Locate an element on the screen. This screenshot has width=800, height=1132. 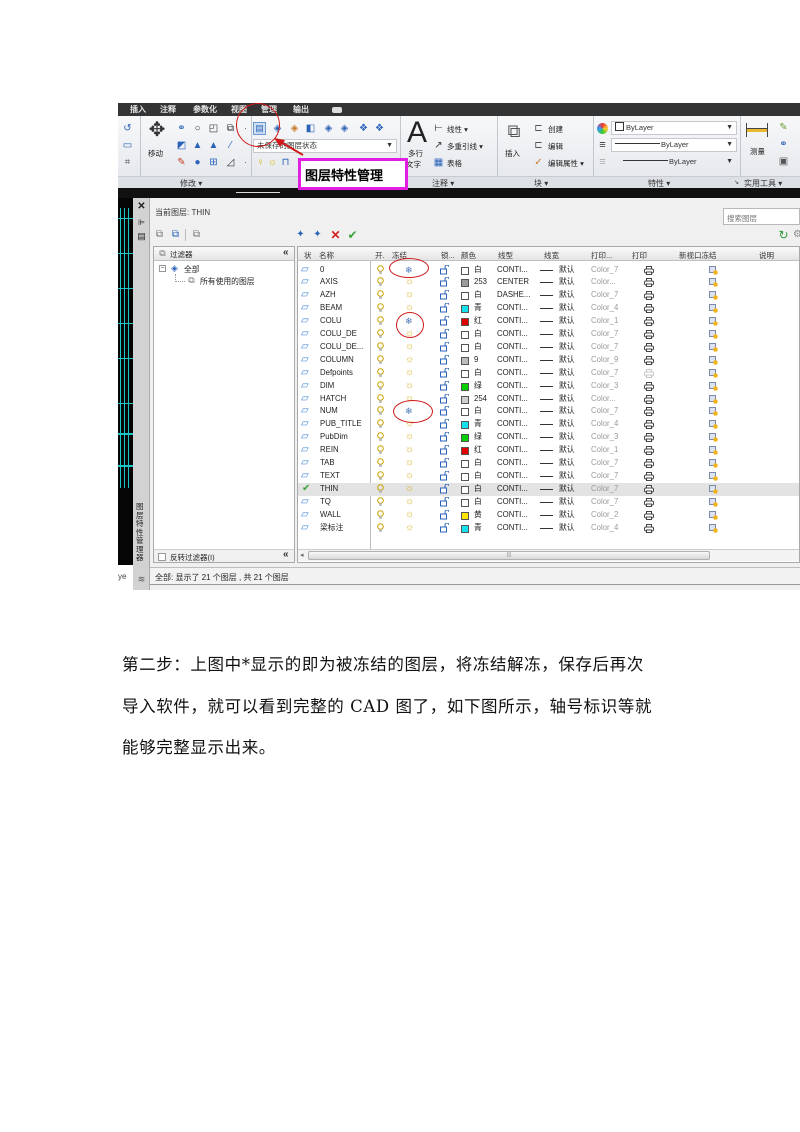
rotate-icon: ○ is located at coordinates (197, 128).